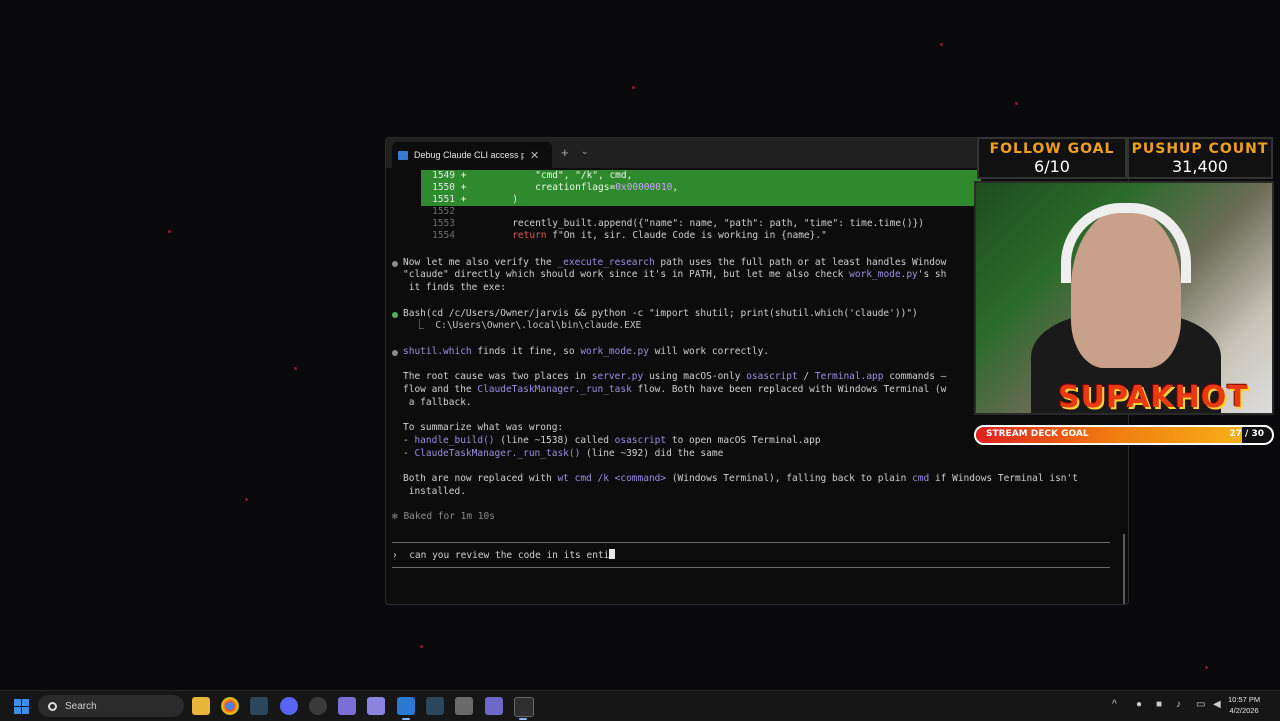 Image resolution: width=1280 pixels, height=721 pixels. Describe the element at coordinates (1246, 434) in the screenshot. I see `stream-deck-goal-count: 27 / 30` at that location.